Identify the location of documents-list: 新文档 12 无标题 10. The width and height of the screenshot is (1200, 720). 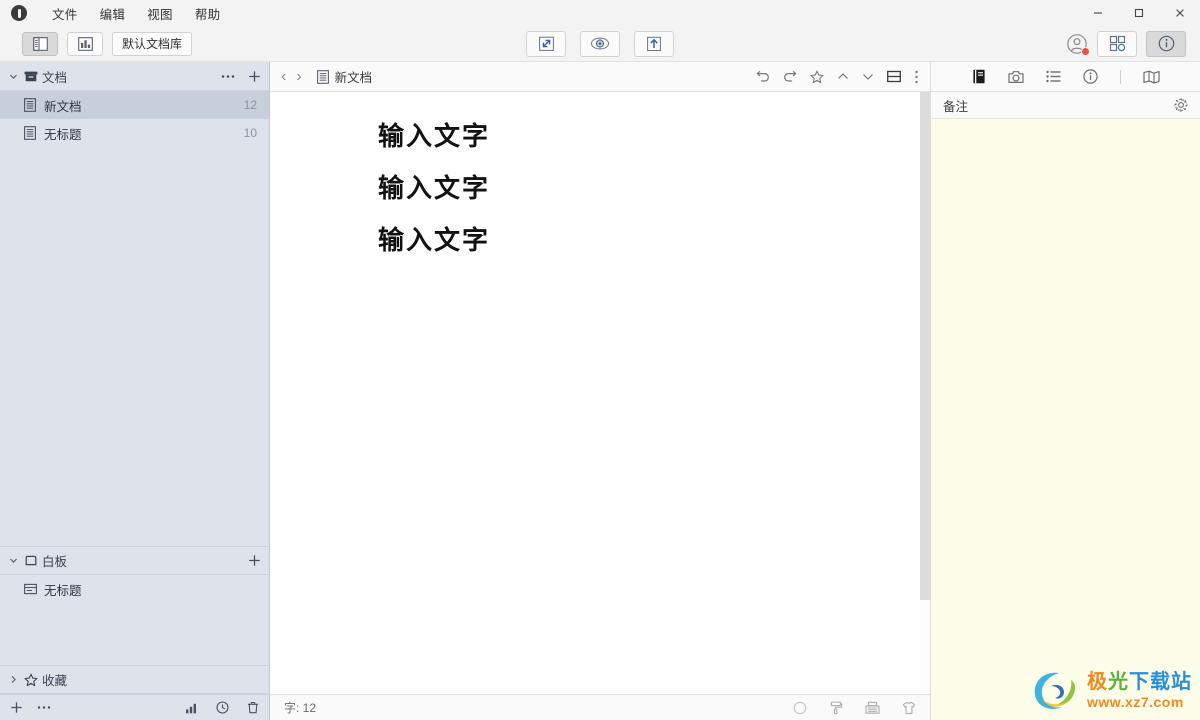
(134, 119).